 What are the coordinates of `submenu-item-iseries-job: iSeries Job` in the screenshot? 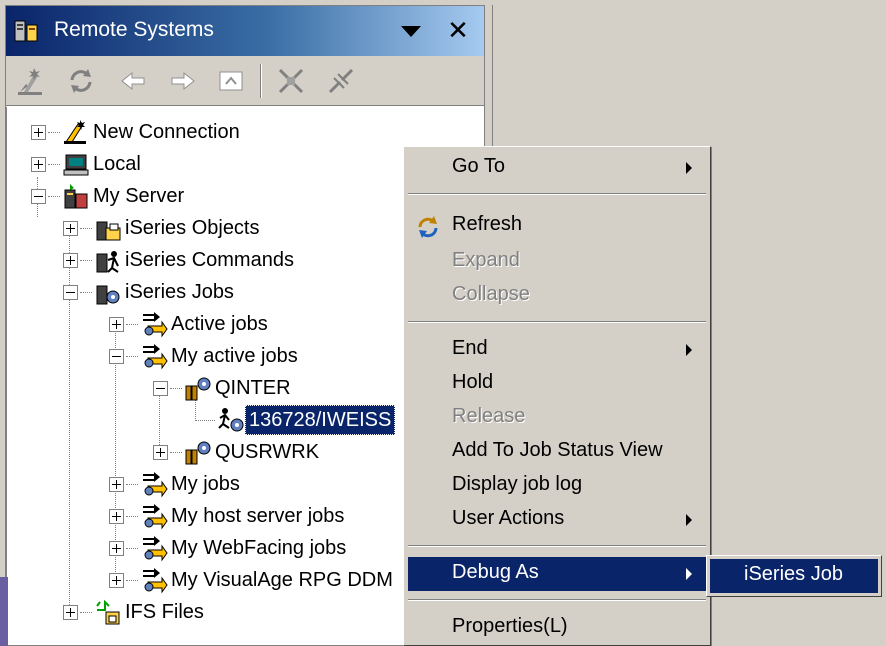 It's located at (794, 576).